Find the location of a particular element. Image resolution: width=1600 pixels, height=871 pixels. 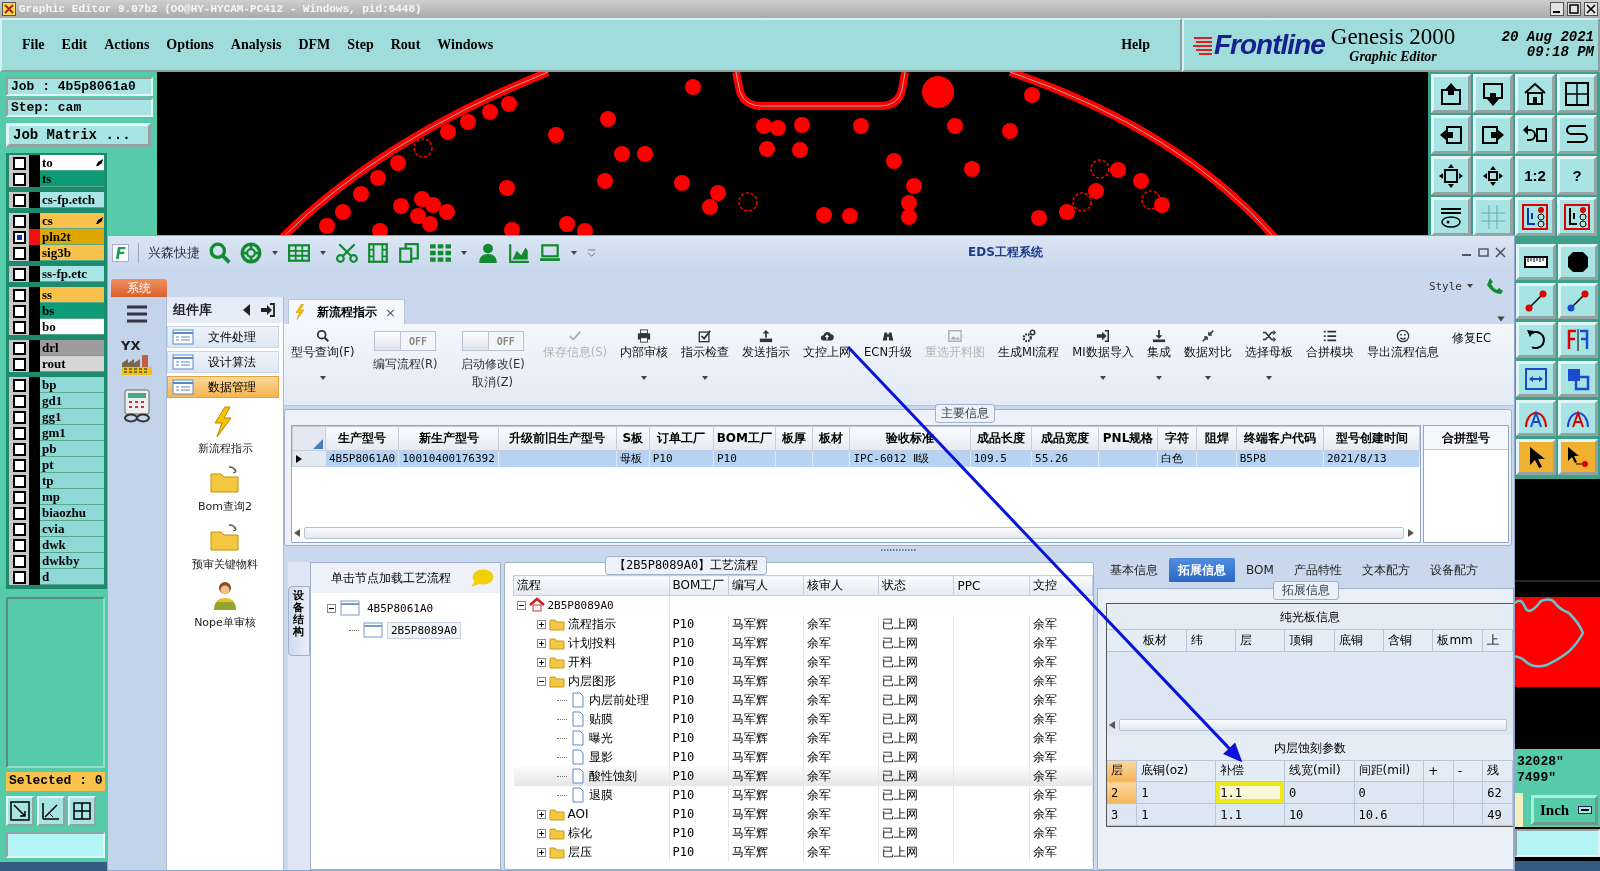

column-header: 板mm is located at coordinates (1457, 640).